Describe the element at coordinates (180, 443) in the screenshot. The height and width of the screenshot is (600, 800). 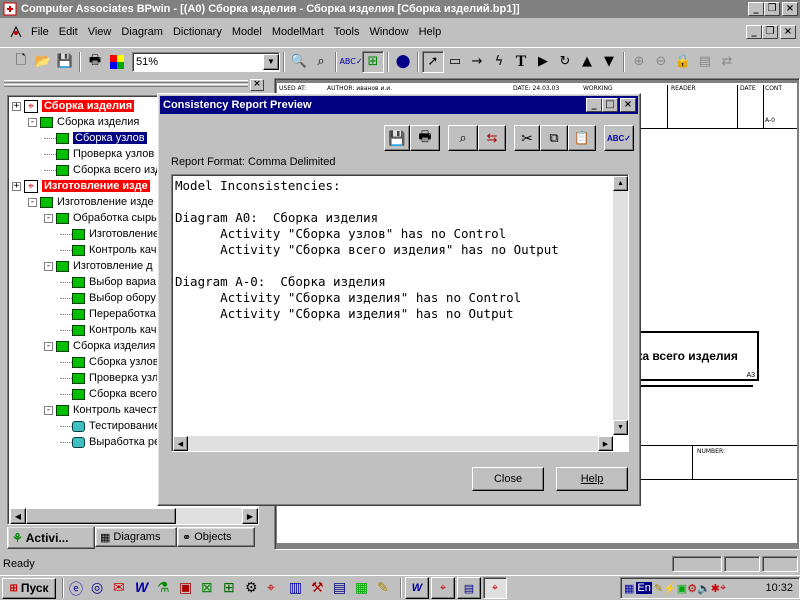
I see `report-scroll-left-icon: ◀` at that location.